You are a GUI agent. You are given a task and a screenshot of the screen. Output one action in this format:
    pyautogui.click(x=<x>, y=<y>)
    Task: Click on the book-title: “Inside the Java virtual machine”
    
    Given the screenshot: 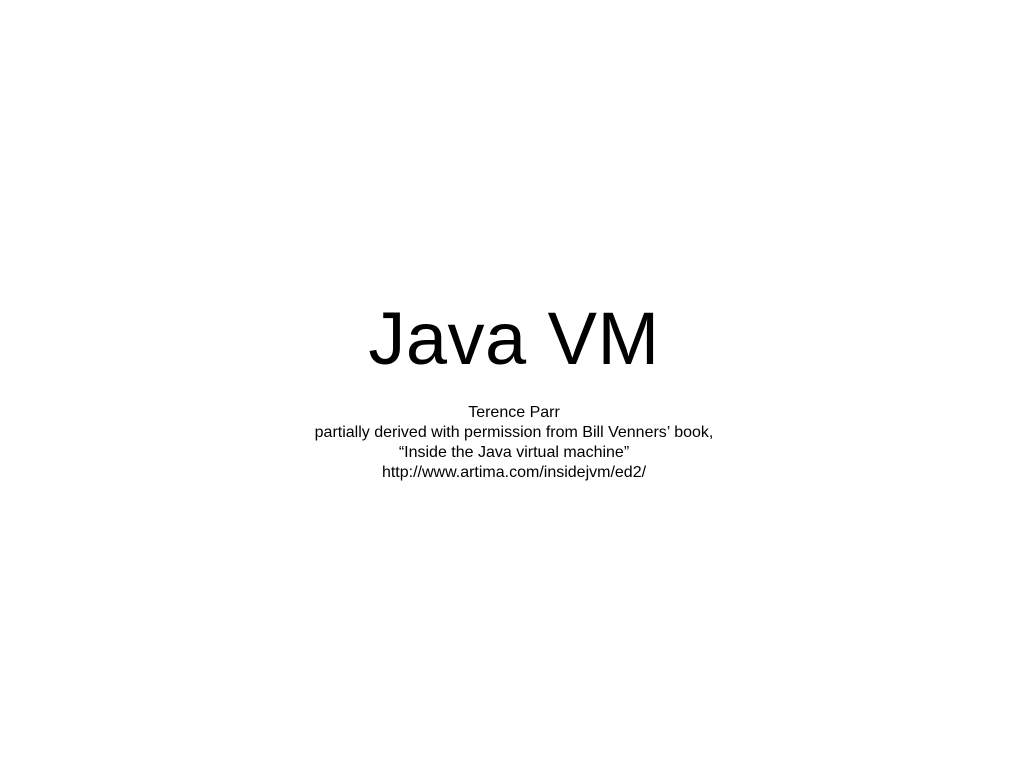 What is the action you would take?
    pyautogui.click(x=514, y=452)
    